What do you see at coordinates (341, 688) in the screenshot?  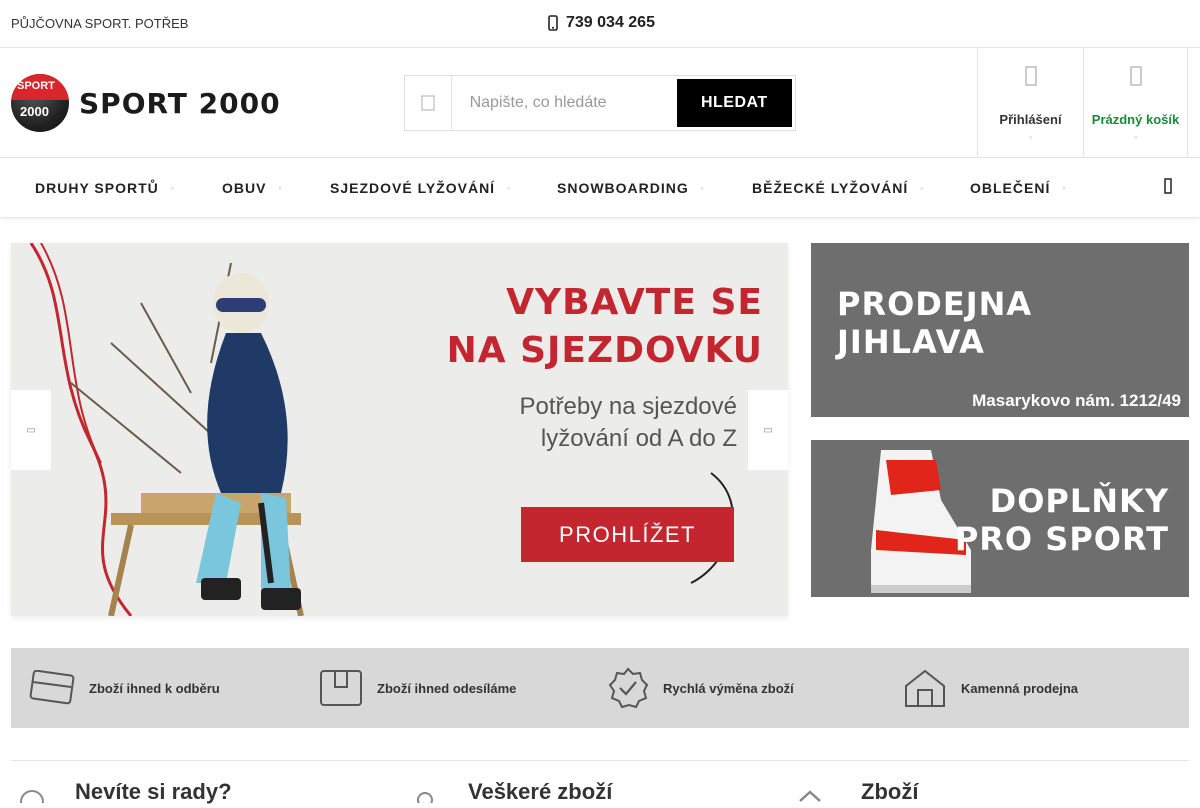 I see `box-icon` at bounding box center [341, 688].